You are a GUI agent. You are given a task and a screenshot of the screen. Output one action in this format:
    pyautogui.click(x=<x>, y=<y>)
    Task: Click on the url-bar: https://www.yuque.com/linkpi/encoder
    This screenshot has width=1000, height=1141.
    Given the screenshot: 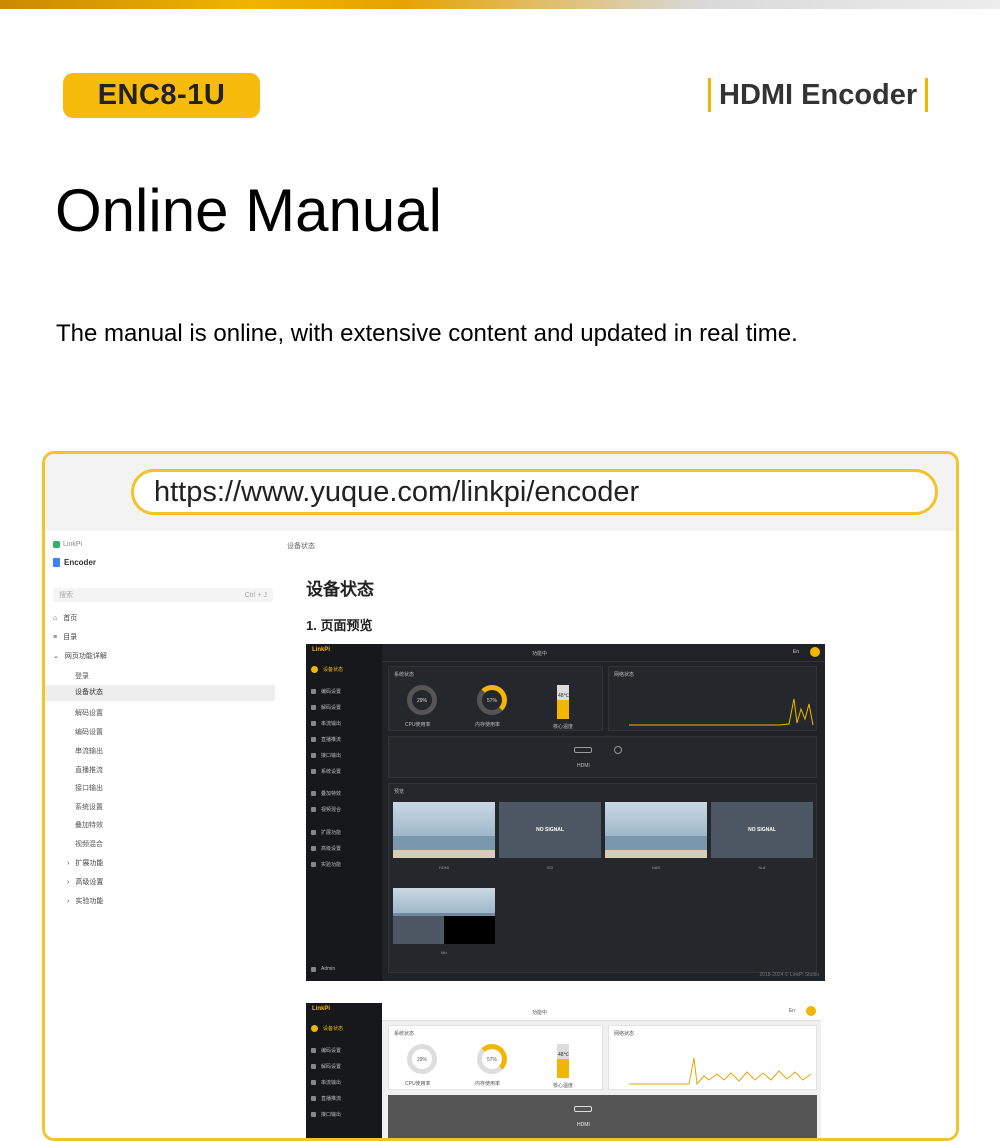 What is the action you would take?
    pyautogui.click(x=534, y=492)
    